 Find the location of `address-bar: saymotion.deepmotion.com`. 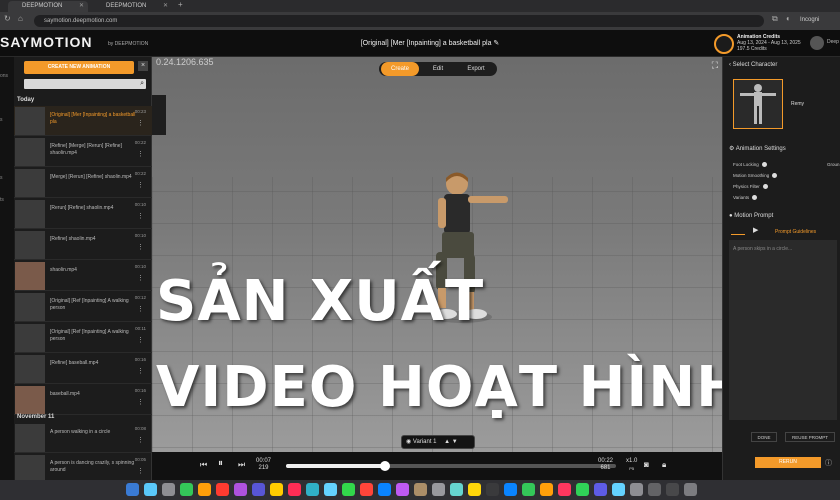

address-bar: saymotion.deepmotion.com is located at coordinates (399, 21).